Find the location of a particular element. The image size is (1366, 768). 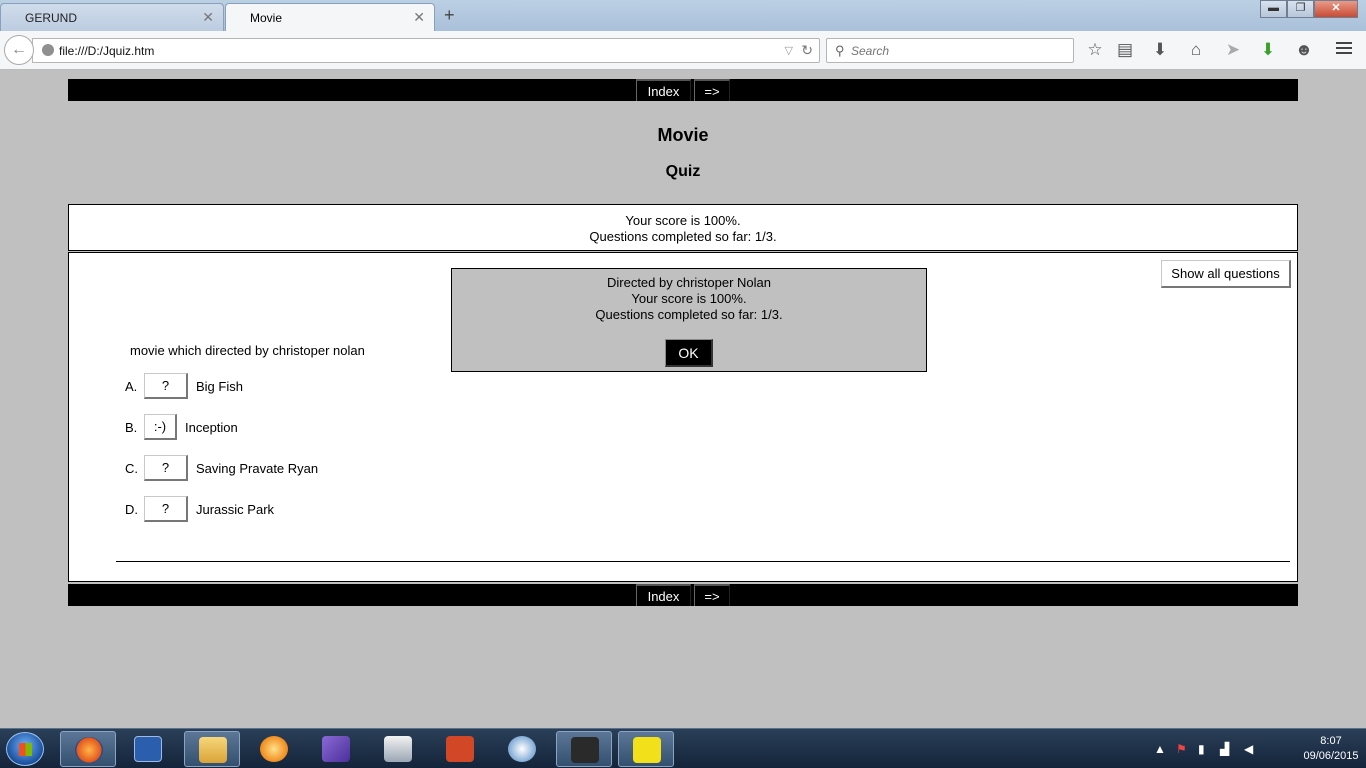

top-nav-strip: Index => is located at coordinates (683, 90).